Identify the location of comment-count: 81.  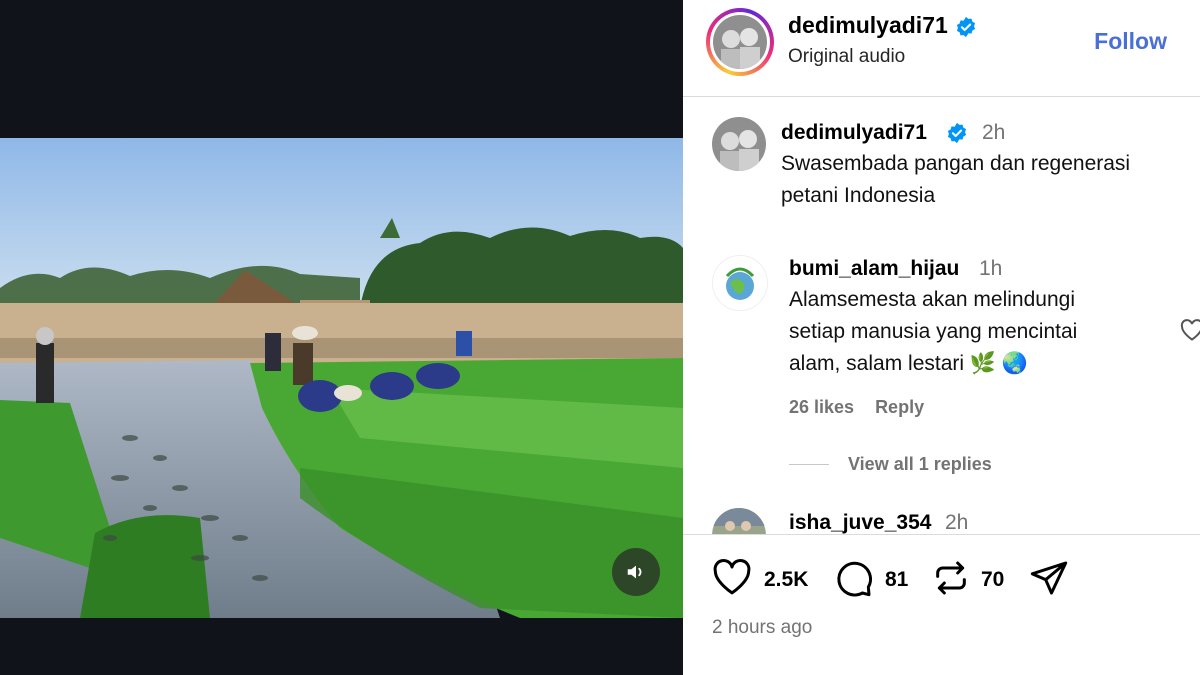
(896, 580).